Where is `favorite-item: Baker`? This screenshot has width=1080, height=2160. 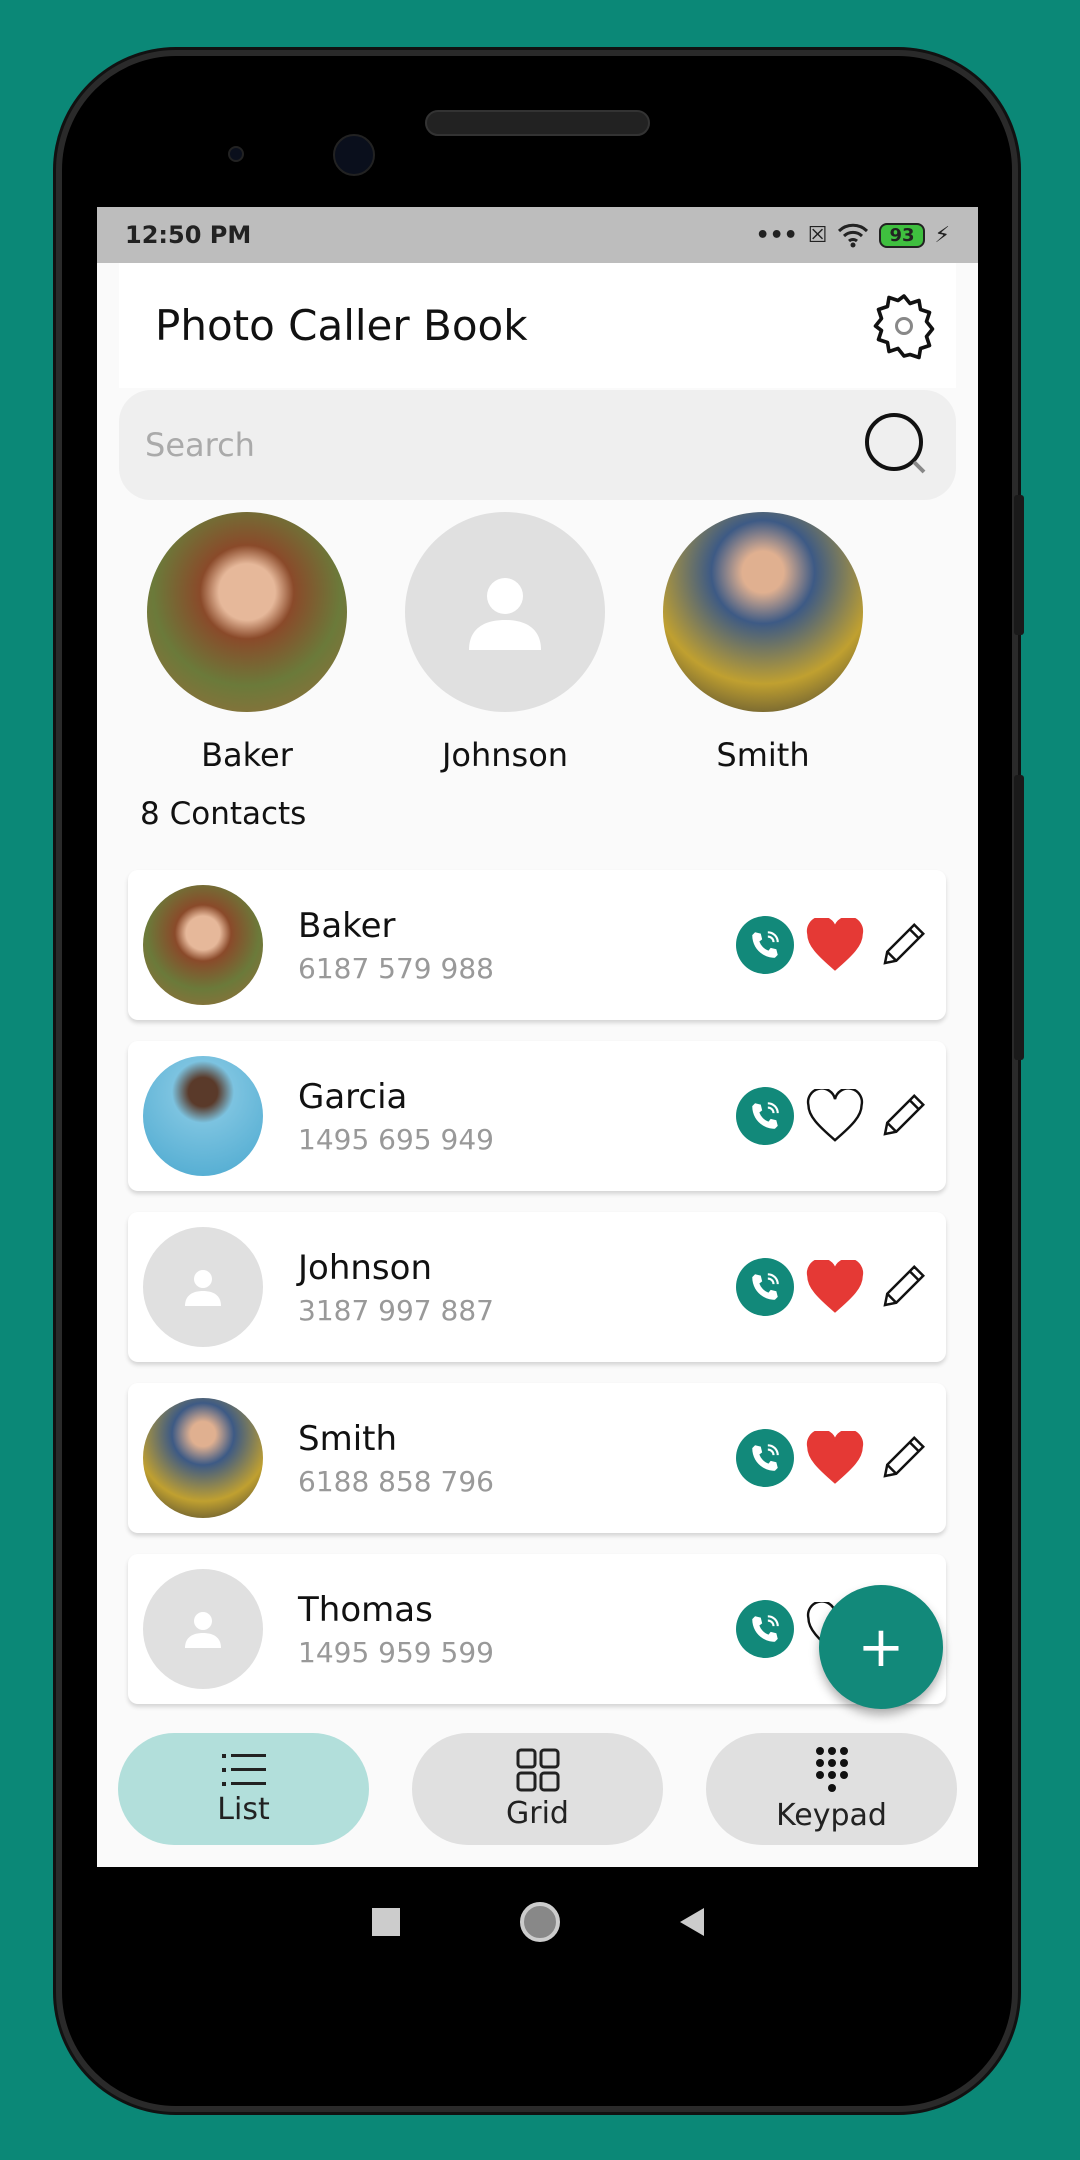 favorite-item: Baker is located at coordinates (247, 643).